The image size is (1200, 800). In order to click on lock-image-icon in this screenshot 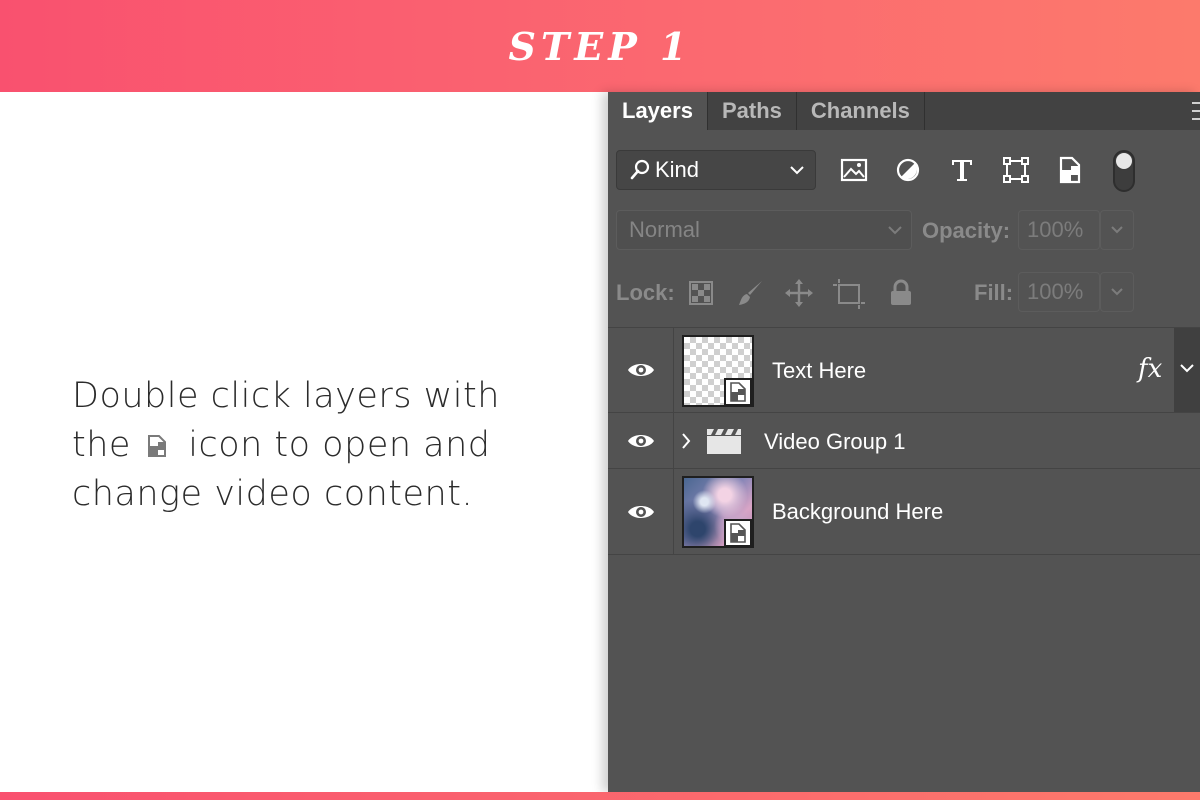, I will do `click(751, 293)`.